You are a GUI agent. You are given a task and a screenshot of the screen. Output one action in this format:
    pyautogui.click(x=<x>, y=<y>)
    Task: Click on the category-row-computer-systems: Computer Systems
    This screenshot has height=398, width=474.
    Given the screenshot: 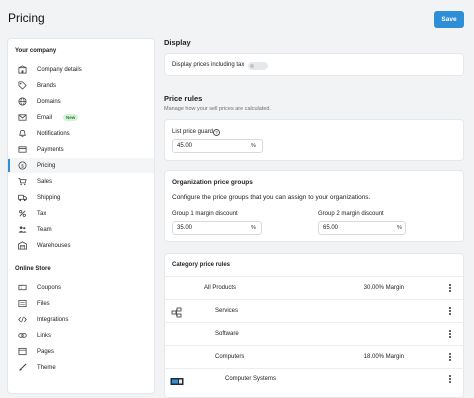 What is the action you would take?
    pyautogui.click(x=314, y=379)
    